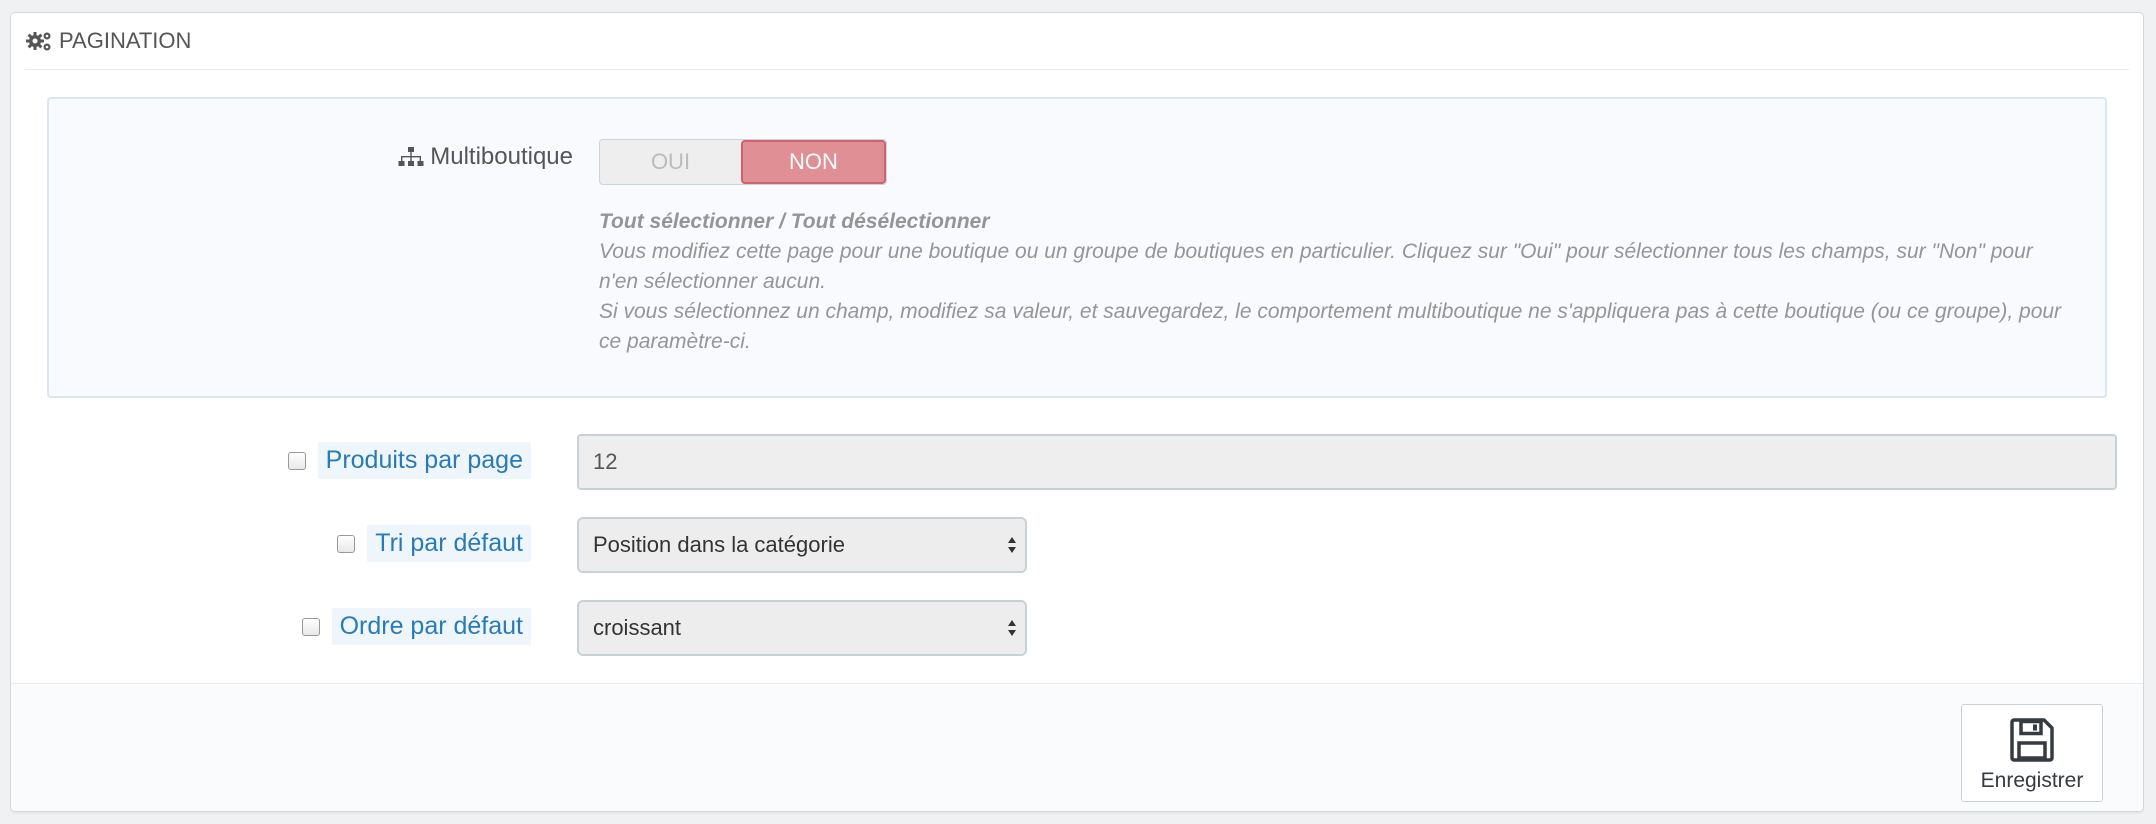  What do you see at coordinates (411, 157) in the screenshot?
I see `sitemap-icon` at bounding box center [411, 157].